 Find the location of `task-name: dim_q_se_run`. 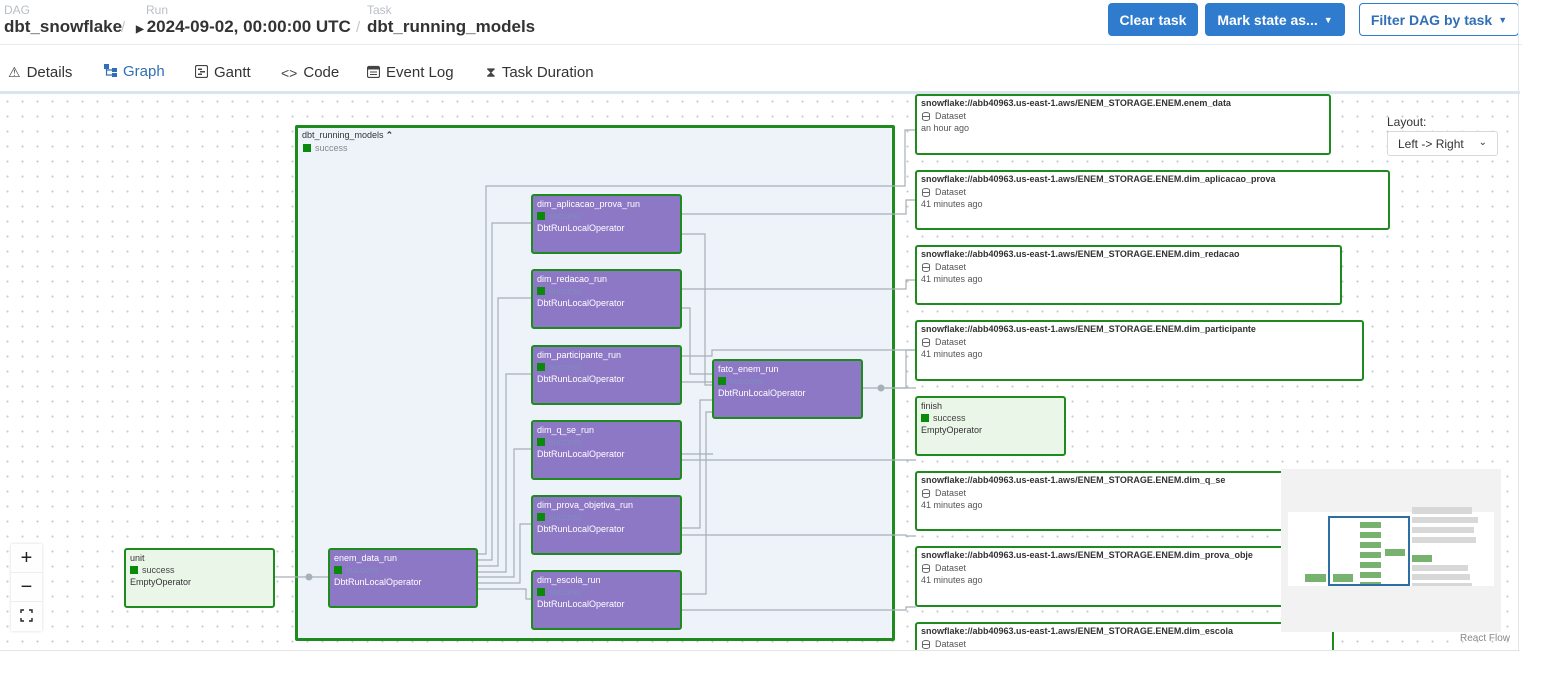

task-name: dim_q_se_run is located at coordinates (566, 430).